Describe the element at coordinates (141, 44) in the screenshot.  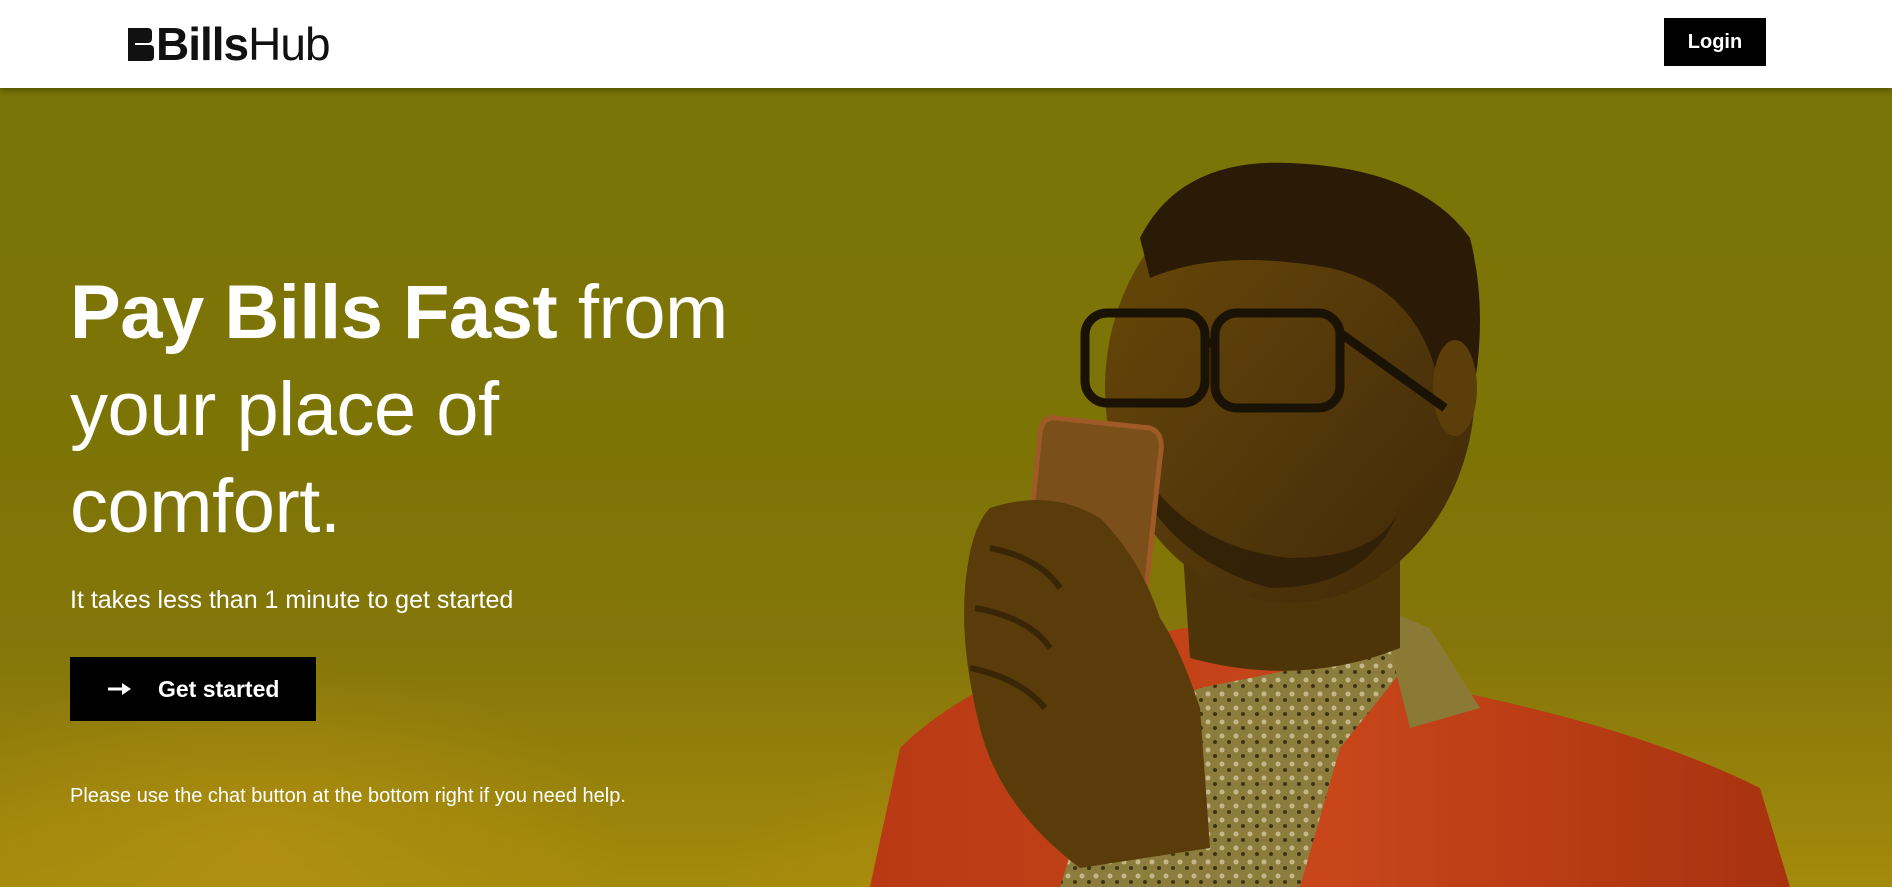
I see `logo-mark-icon` at that location.